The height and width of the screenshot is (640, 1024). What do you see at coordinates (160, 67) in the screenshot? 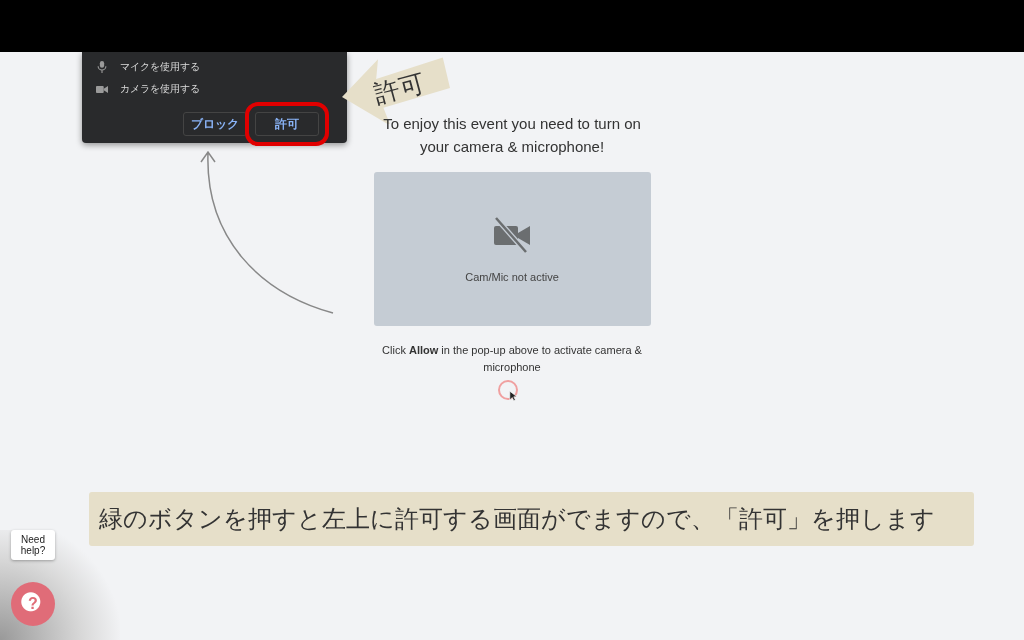
I see `permission-label: マイクを使用する` at bounding box center [160, 67].